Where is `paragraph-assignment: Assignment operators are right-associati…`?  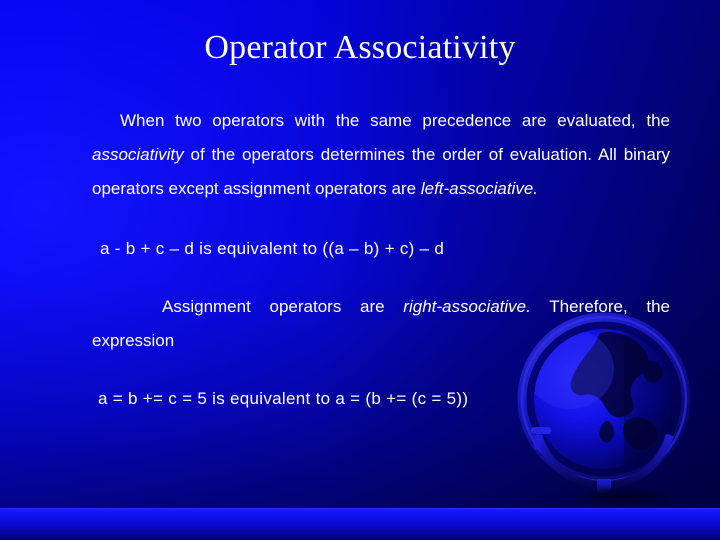
paragraph-assignment: Assignment operators are right-associati… is located at coordinates (381, 324).